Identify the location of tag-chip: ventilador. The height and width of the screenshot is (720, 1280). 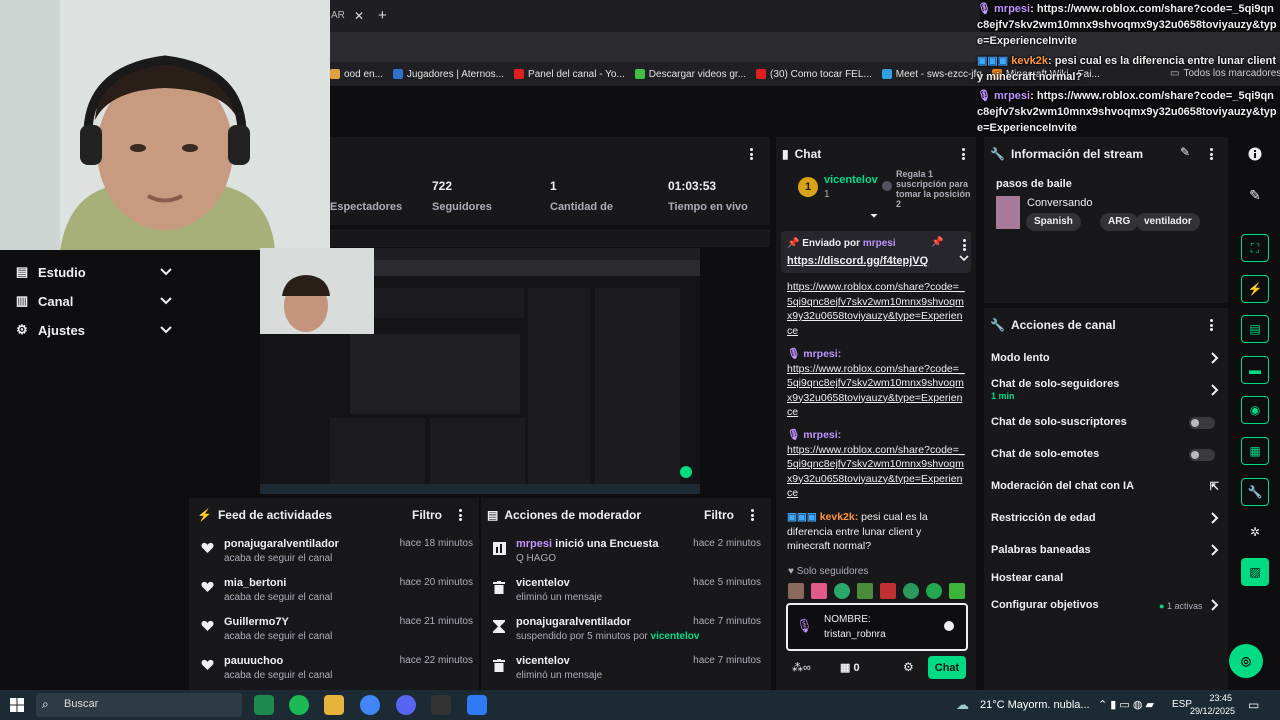
(1168, 222).